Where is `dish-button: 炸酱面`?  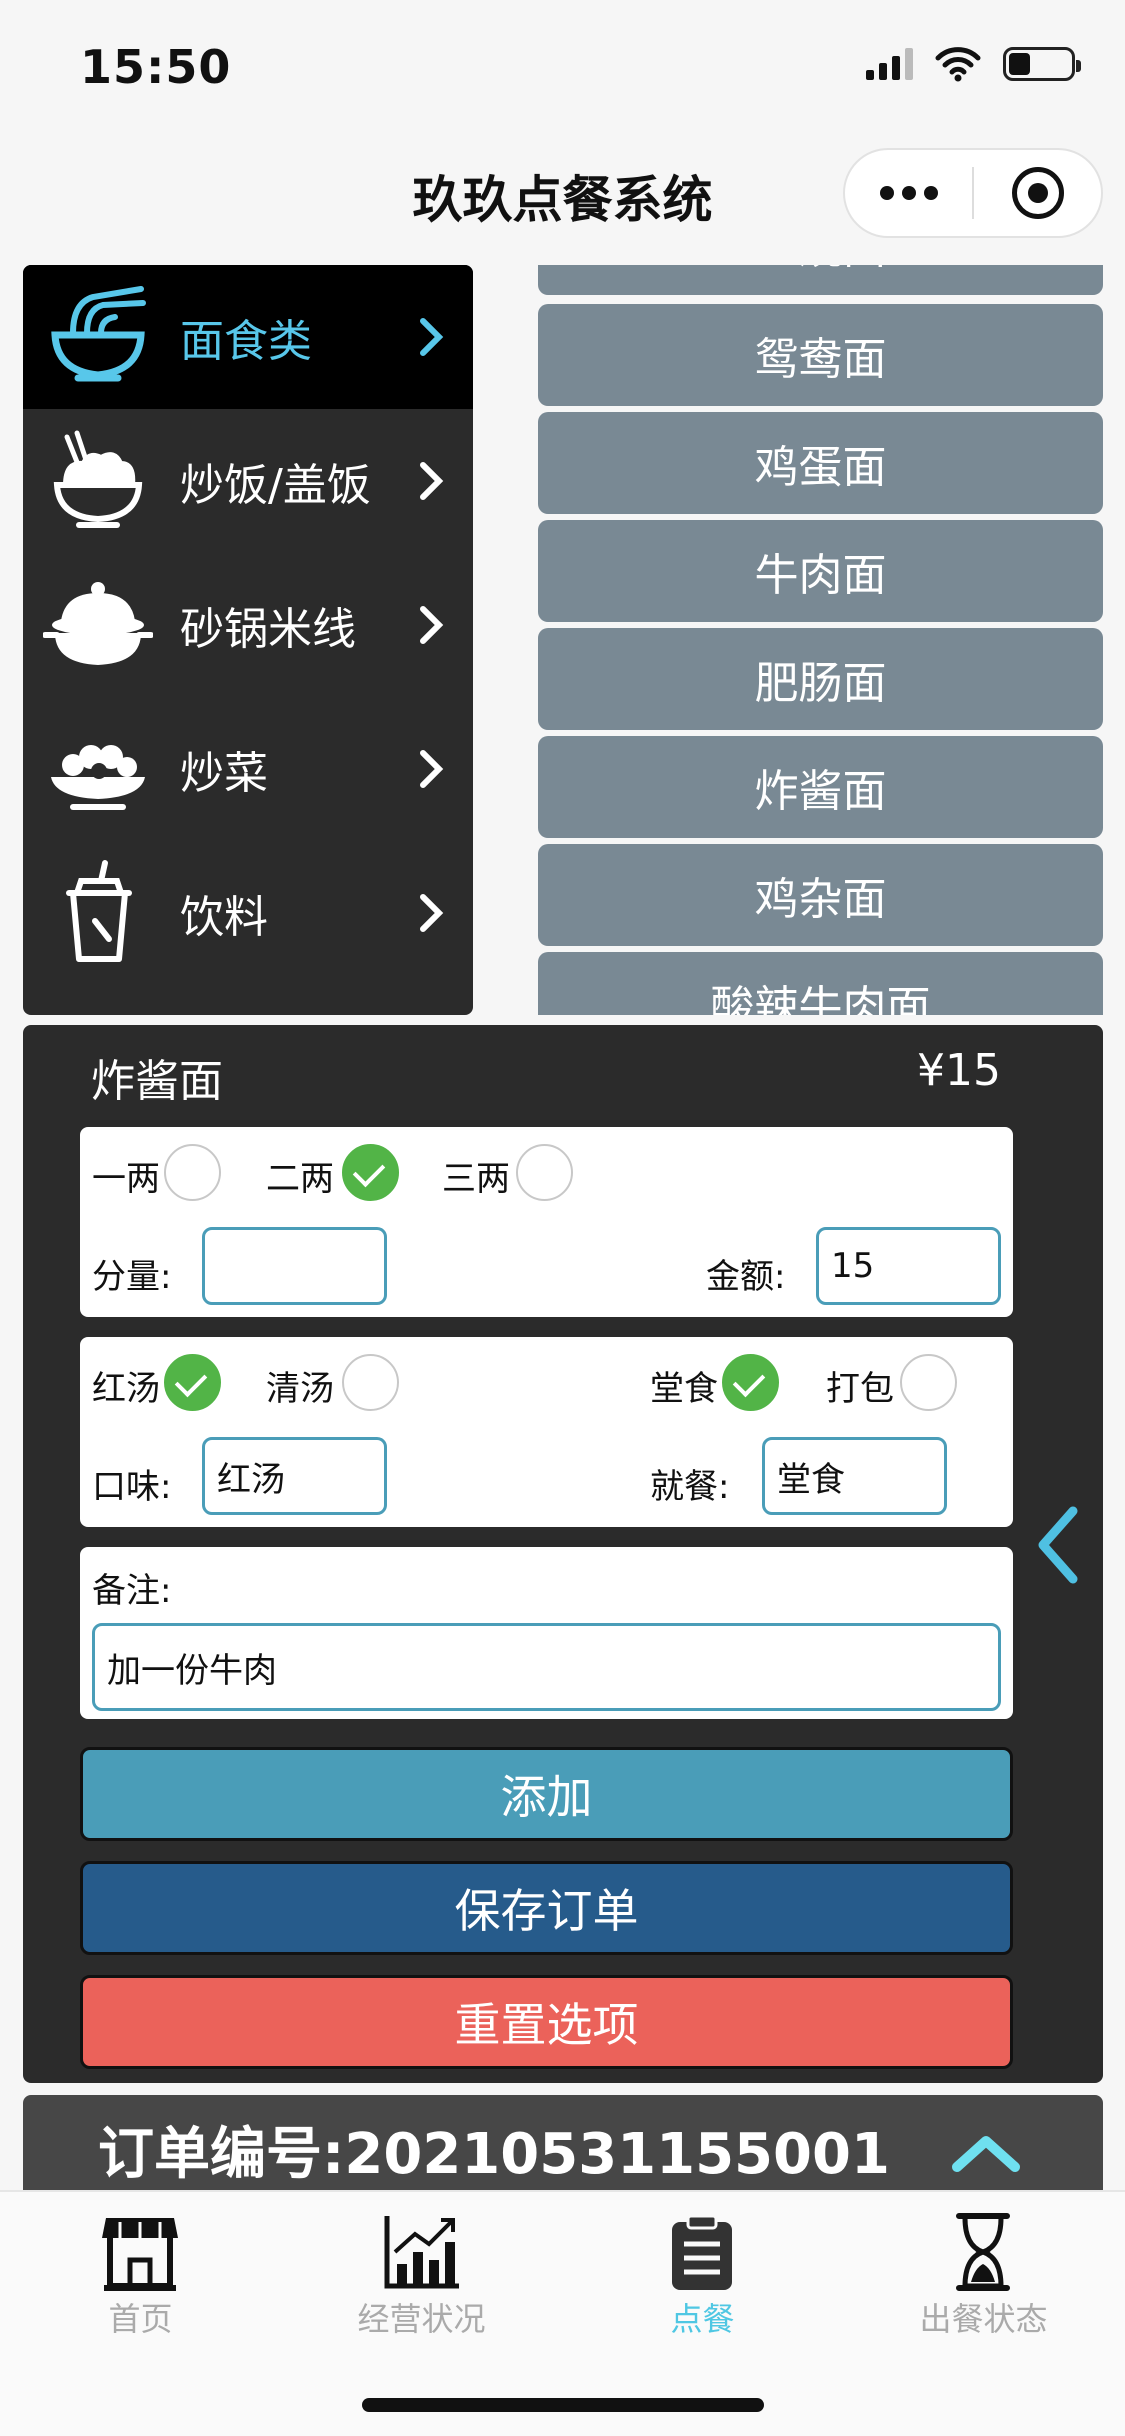 dish-button: 炸酱面 is located at coordinates (820, 787).